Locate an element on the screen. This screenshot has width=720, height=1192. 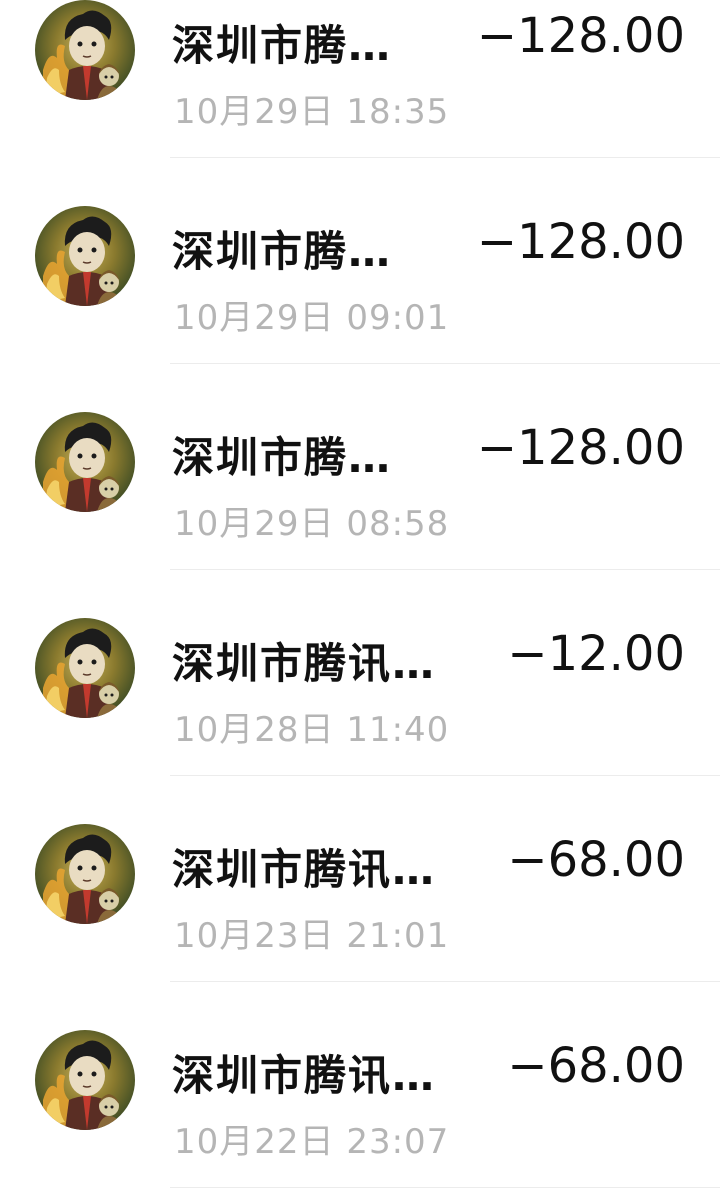
transaction-row: 深圳市腾… 10月29日 18:35 −128.00 is located at coordinates (360, 79).